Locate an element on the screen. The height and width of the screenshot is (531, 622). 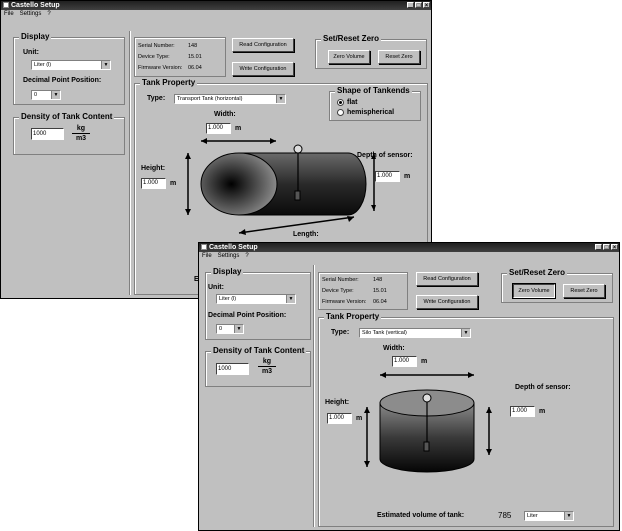
width-input: 1.000 is located at coordinates (404, 361).